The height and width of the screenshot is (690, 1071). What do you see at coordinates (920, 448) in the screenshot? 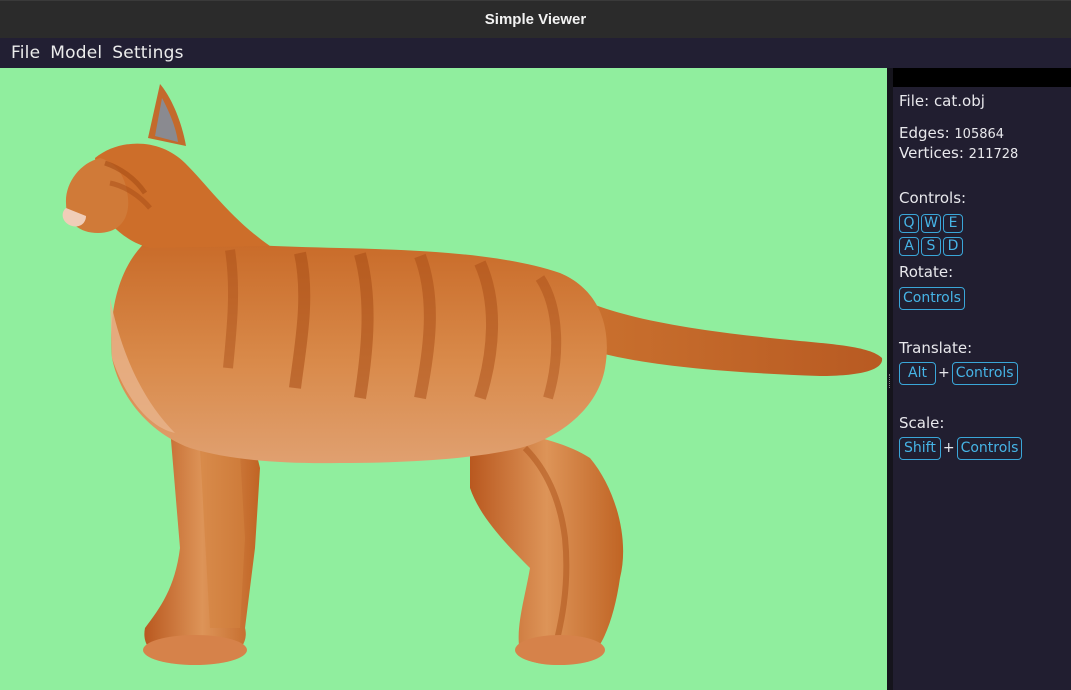
I see `scale-shift-key: Shift` at bounding box center [920, 448].